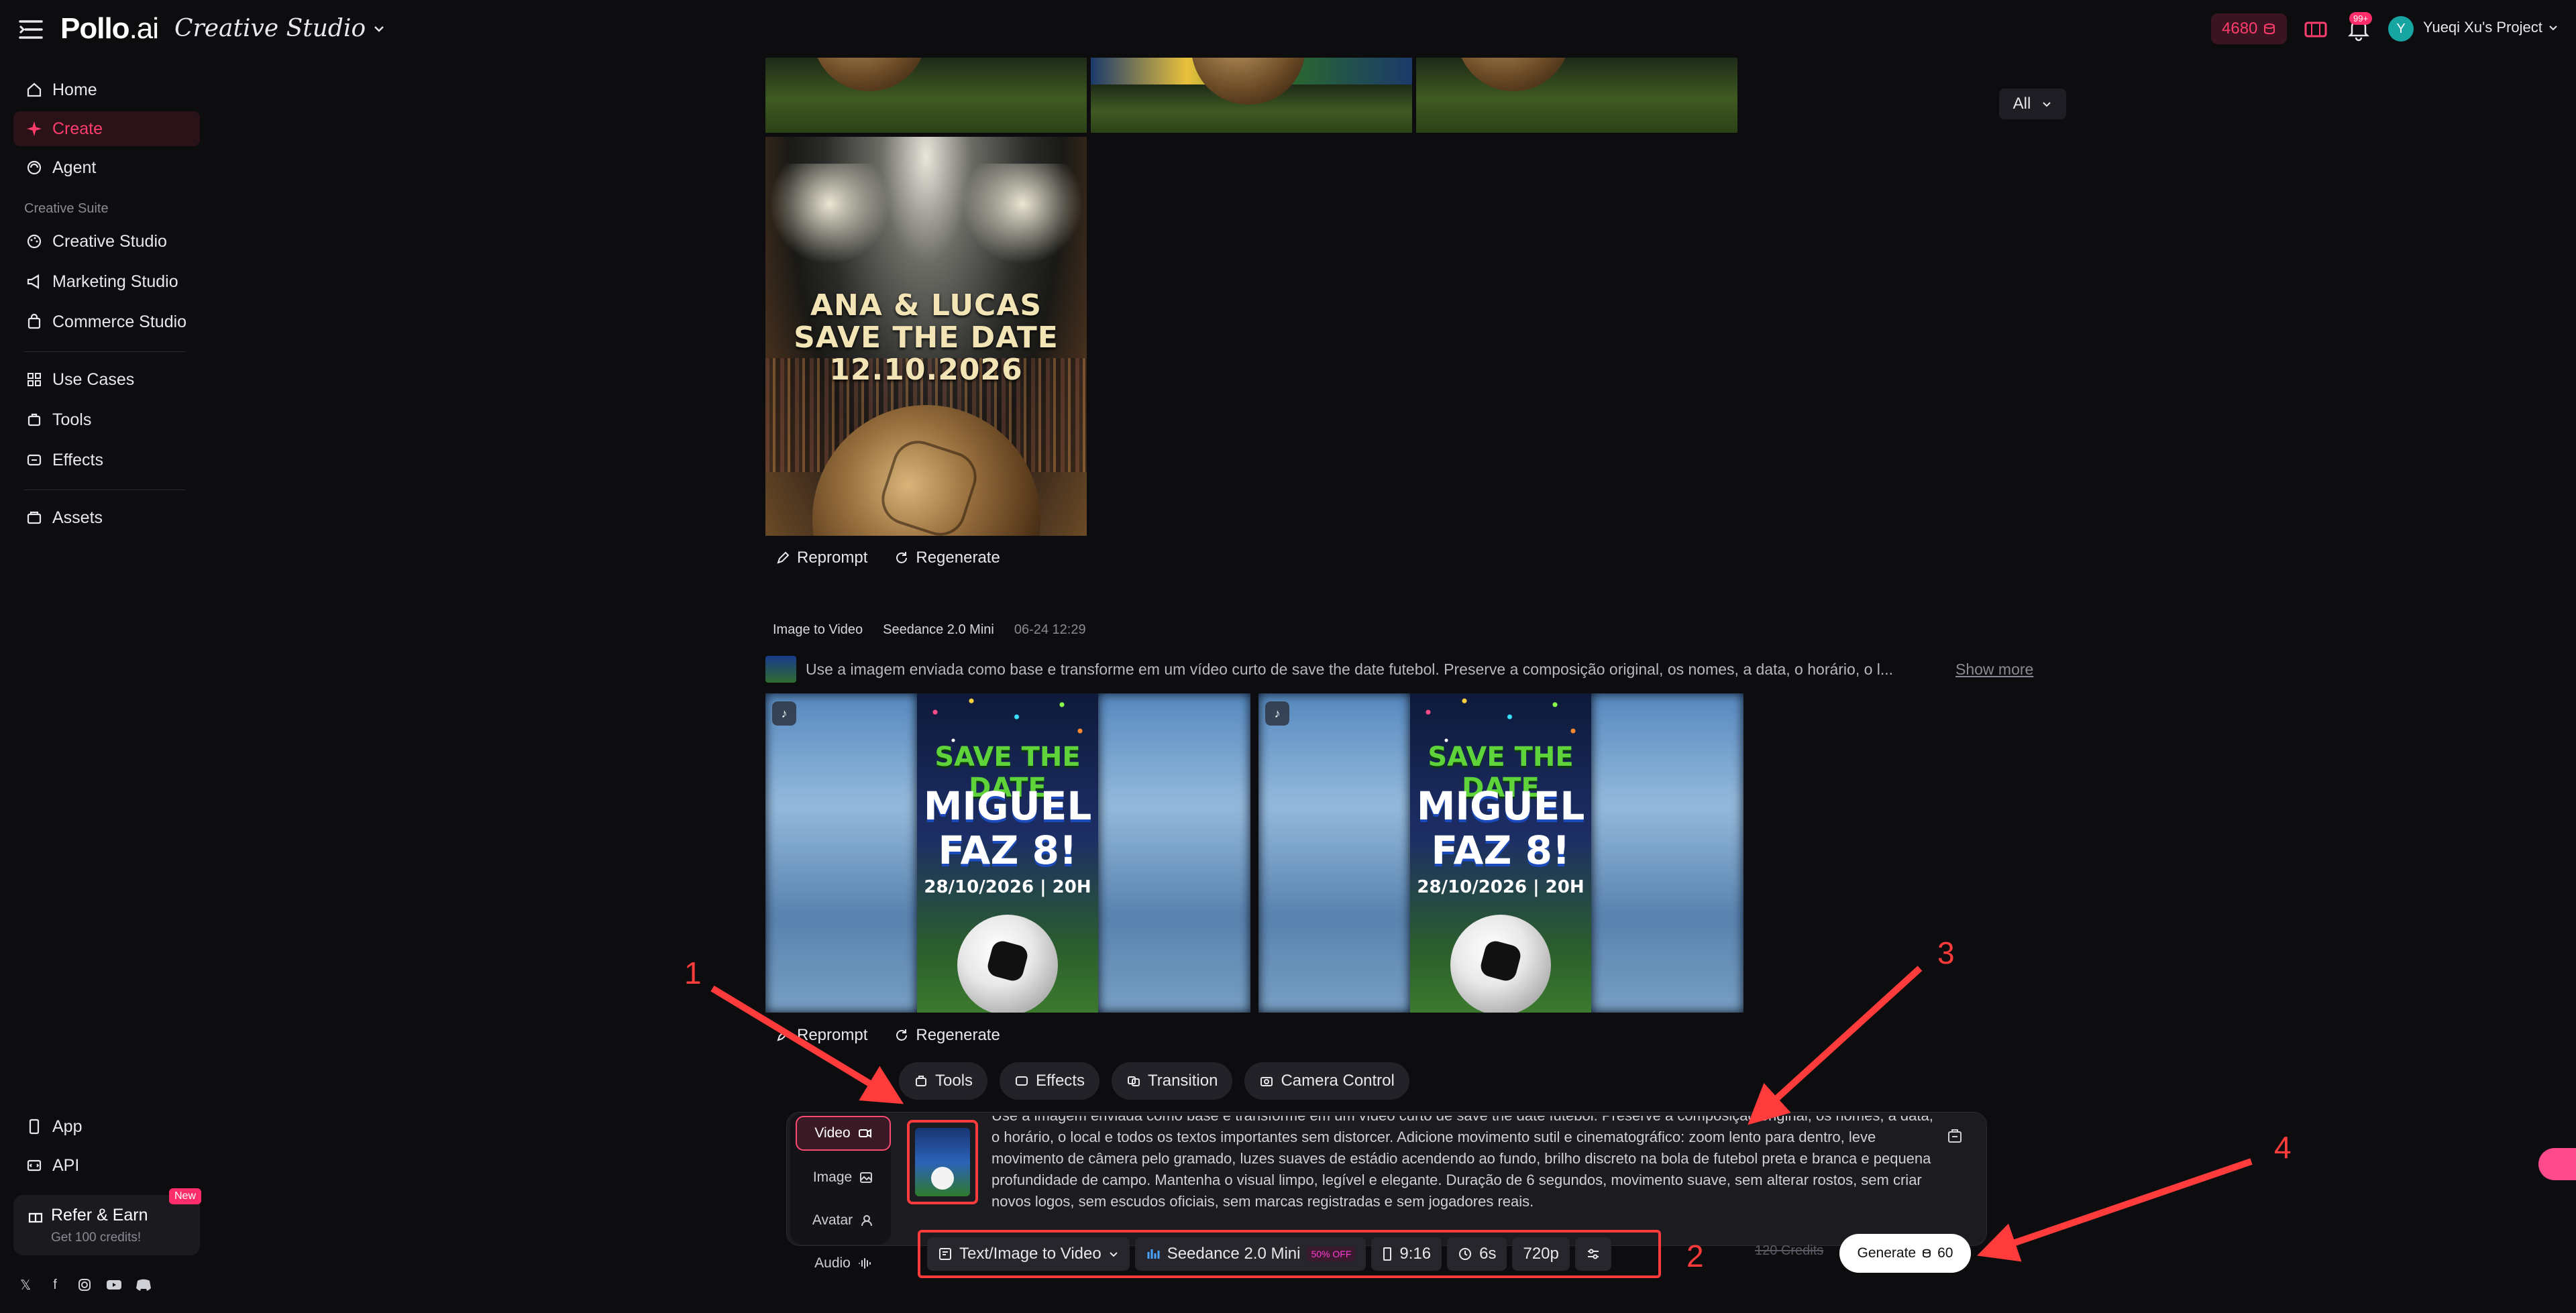 This screenshot has height=1313, width=2576. Describe the element at coordinates (1153, 1254) in the screenshot. I see `model-icon` at that location.